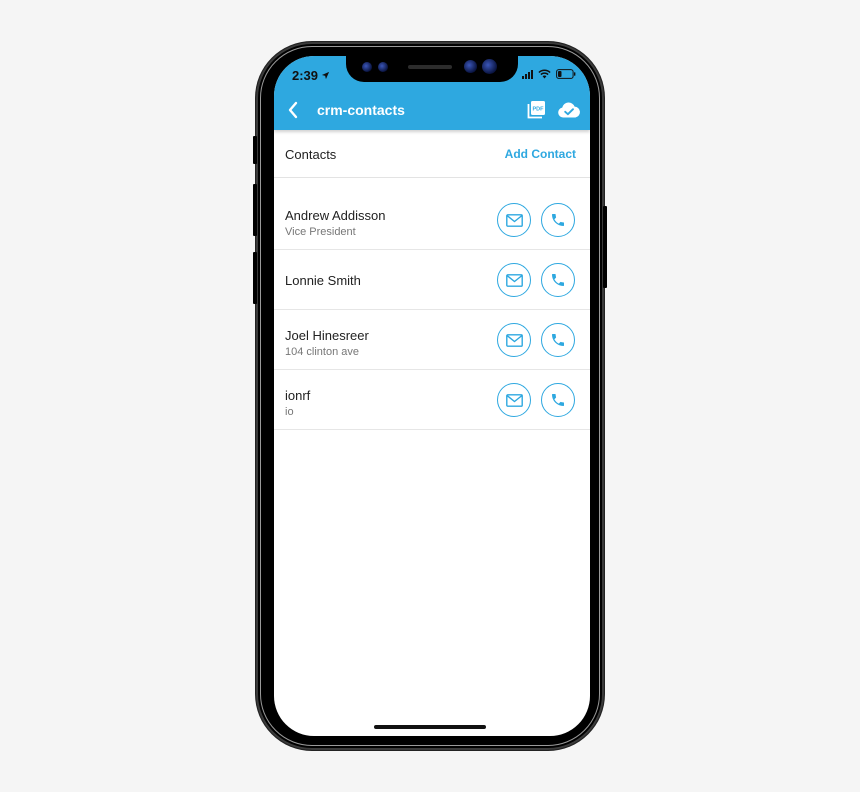  What do you see at coordinates (323, 280) in the screenshot?
I see `contact-name: Lonnie Smith` at bounding box center [323, 280].